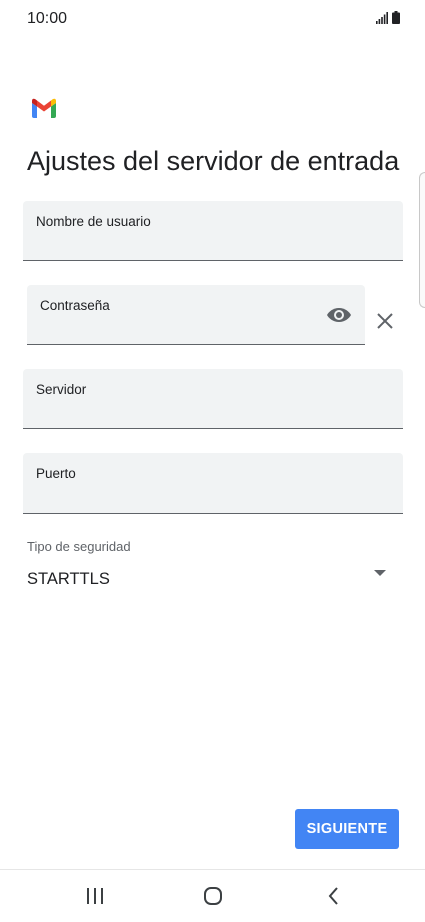 Image resolution: width=425 pixels, height=922 pixels. What do you see at coordinates (334, 896) in the screenshot?
I see `back-icon` at bounding box center [334, 896].